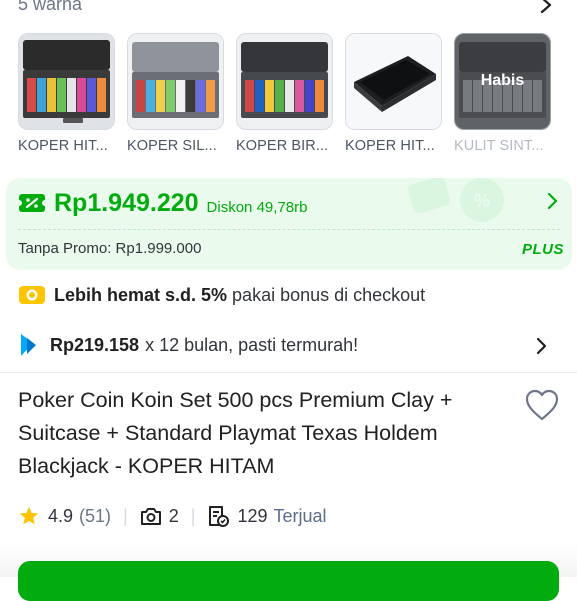  Describe the element at coordinates (219, 516) in the screenshot. I see `receipt-icon` at that location.